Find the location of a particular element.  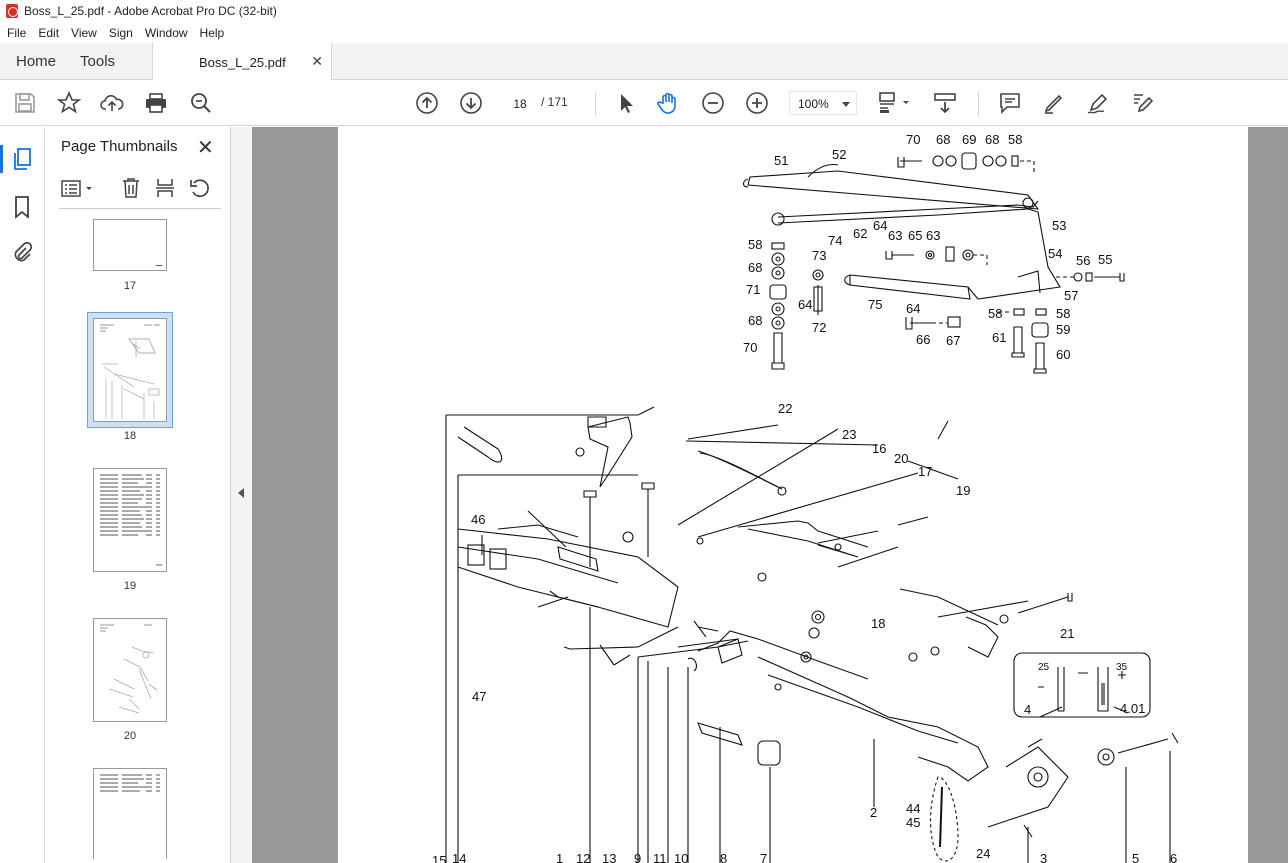

thumbnails-title: Page Thumbnails is located at coordinates (119, 146).